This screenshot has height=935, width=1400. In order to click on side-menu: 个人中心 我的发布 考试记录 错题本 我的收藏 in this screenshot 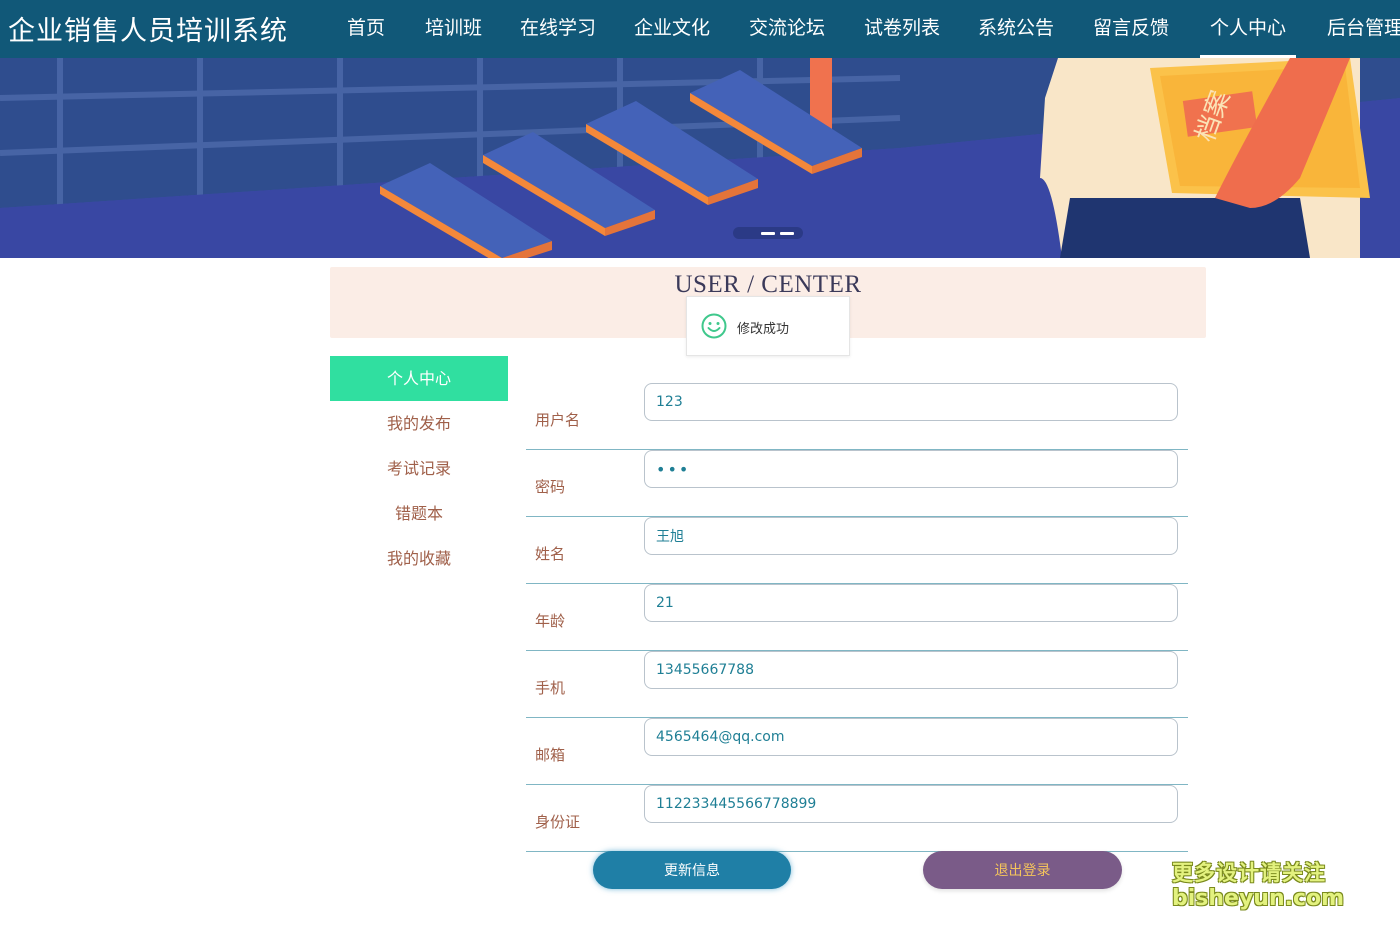, I will do `click(419, 468)`.